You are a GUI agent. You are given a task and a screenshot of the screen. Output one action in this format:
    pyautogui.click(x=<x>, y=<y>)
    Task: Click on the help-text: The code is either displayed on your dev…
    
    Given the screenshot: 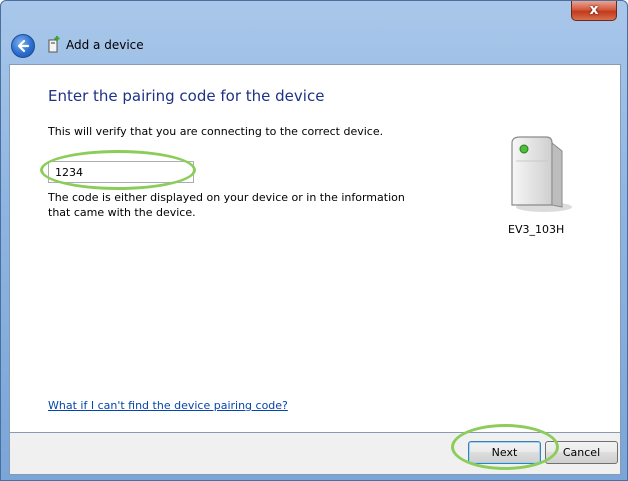 What is the action you would take?
    pyautogui.click(x=226, y=205)
    